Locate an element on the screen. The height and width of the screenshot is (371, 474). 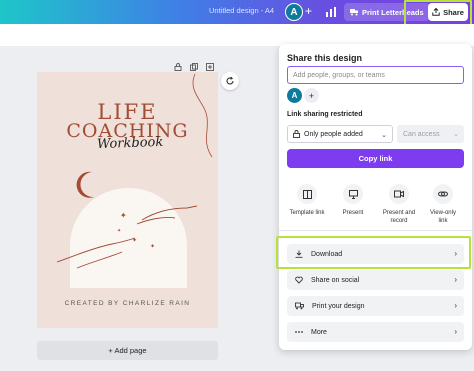
link-icon is located at coordinates (443, 194).